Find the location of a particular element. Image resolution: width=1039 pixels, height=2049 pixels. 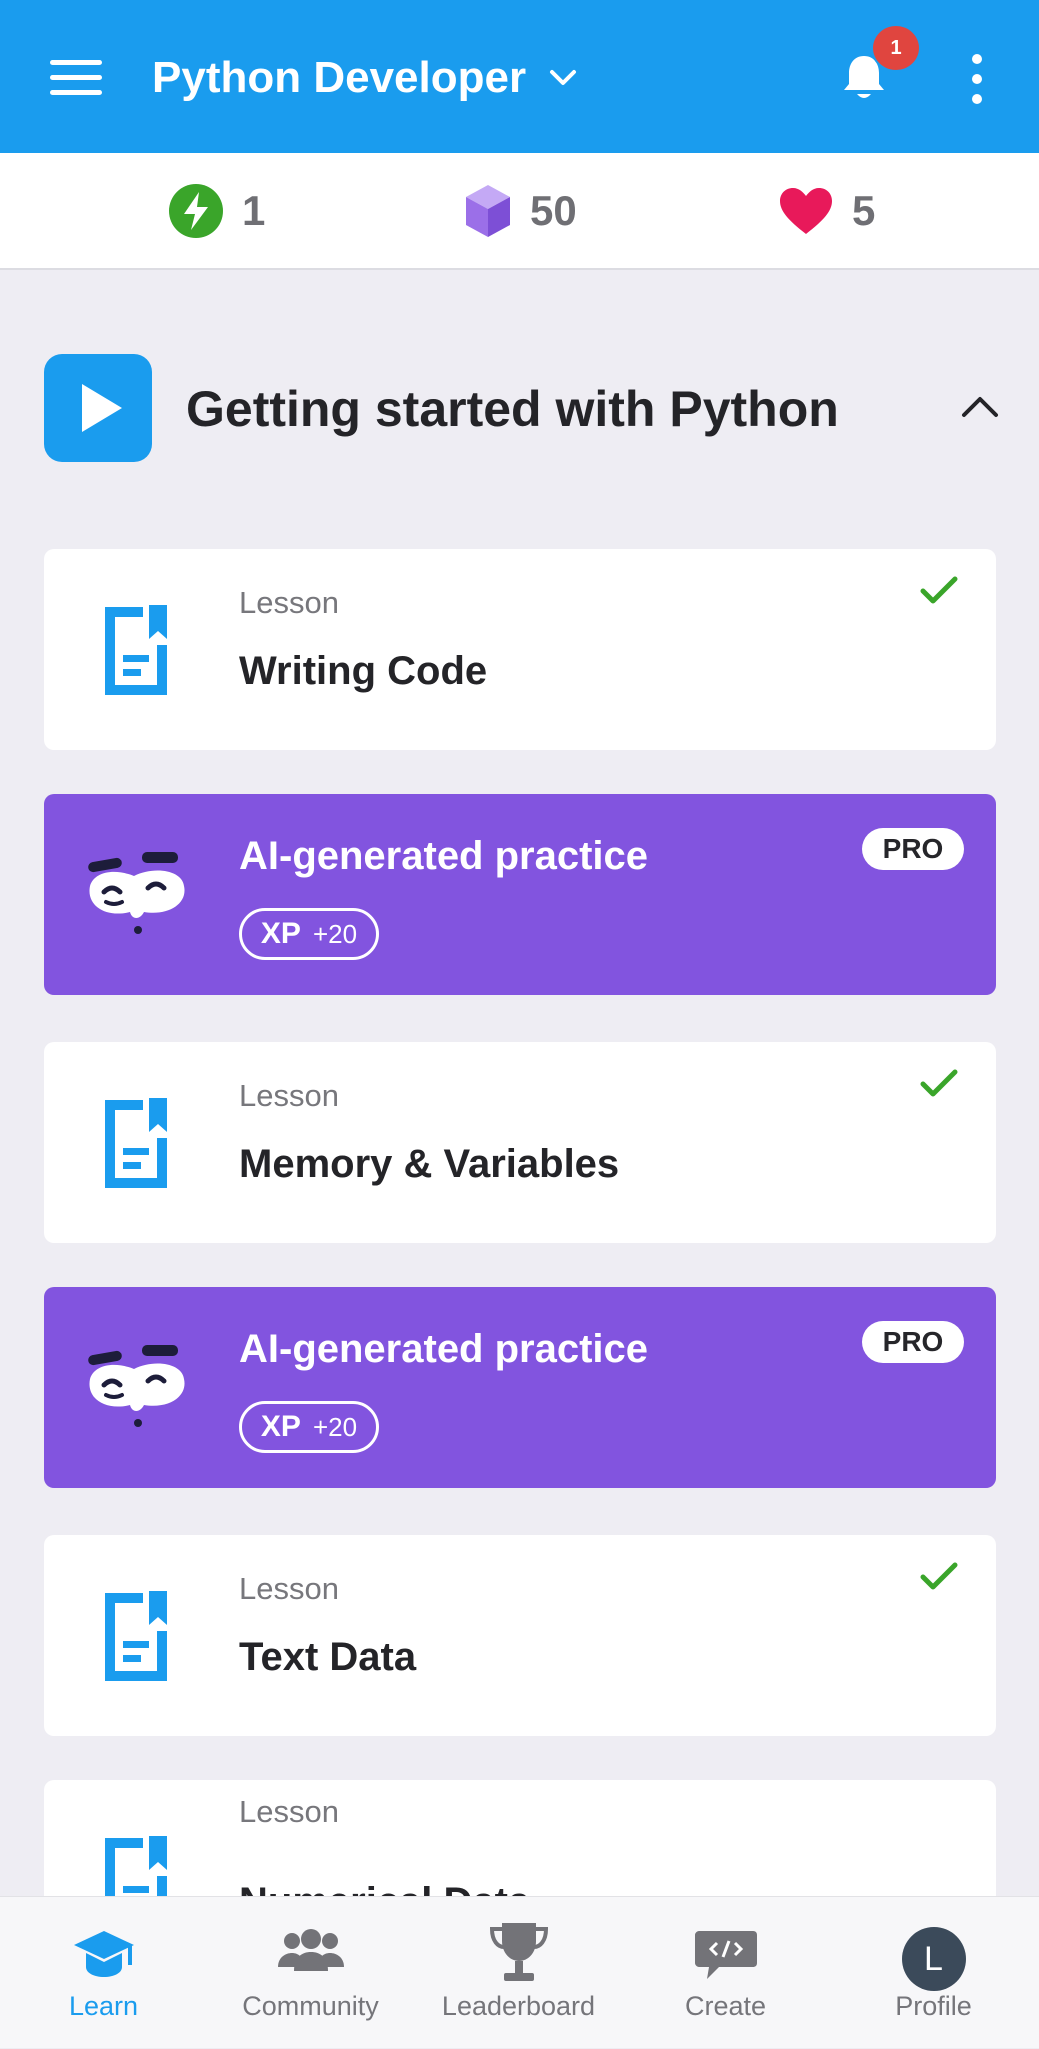

nav-label: Create is located at coordinates (725, 2006).